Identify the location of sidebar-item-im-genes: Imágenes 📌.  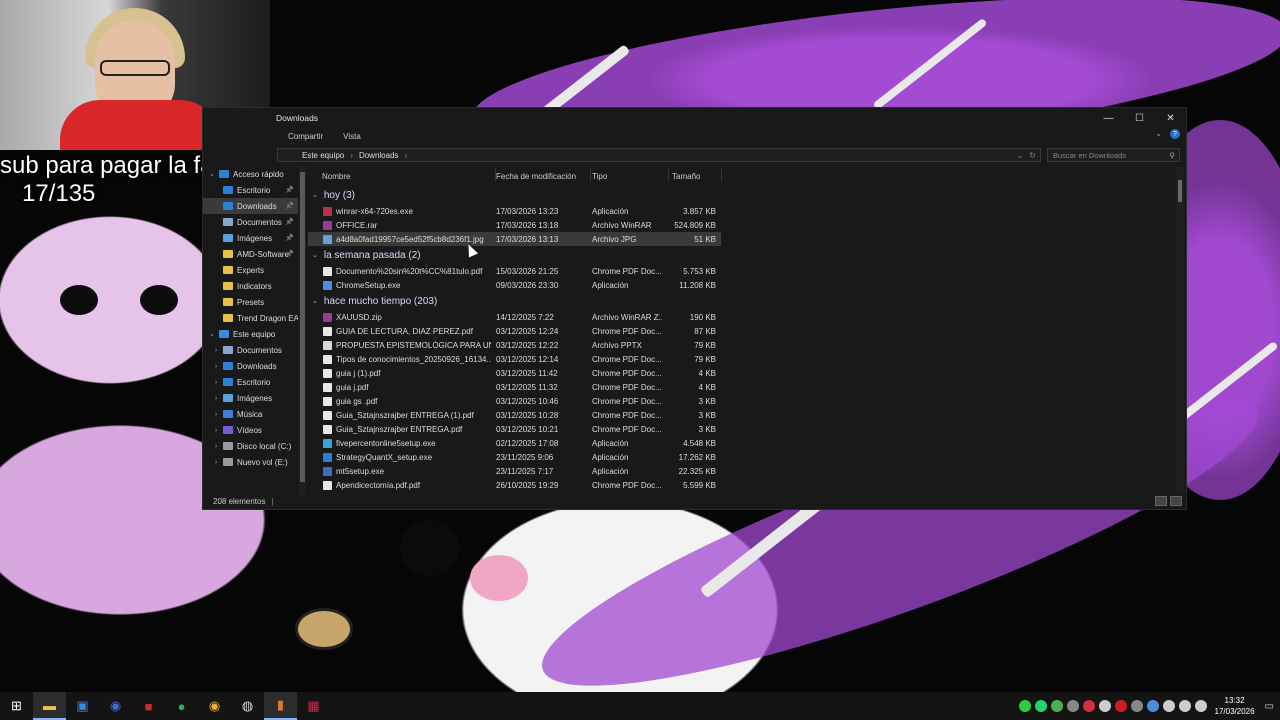
(250, 238).